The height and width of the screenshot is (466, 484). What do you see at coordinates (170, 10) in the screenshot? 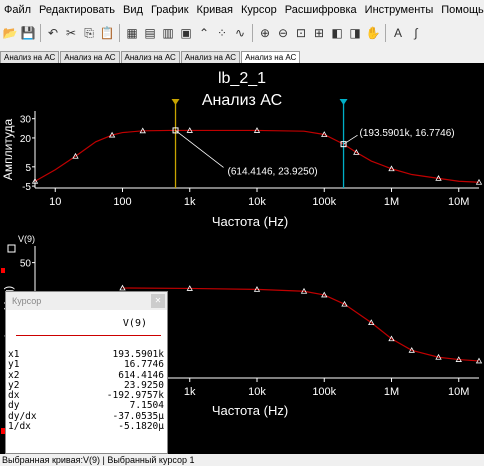
I see `menu-3: График` at bounding box center [170, 10].